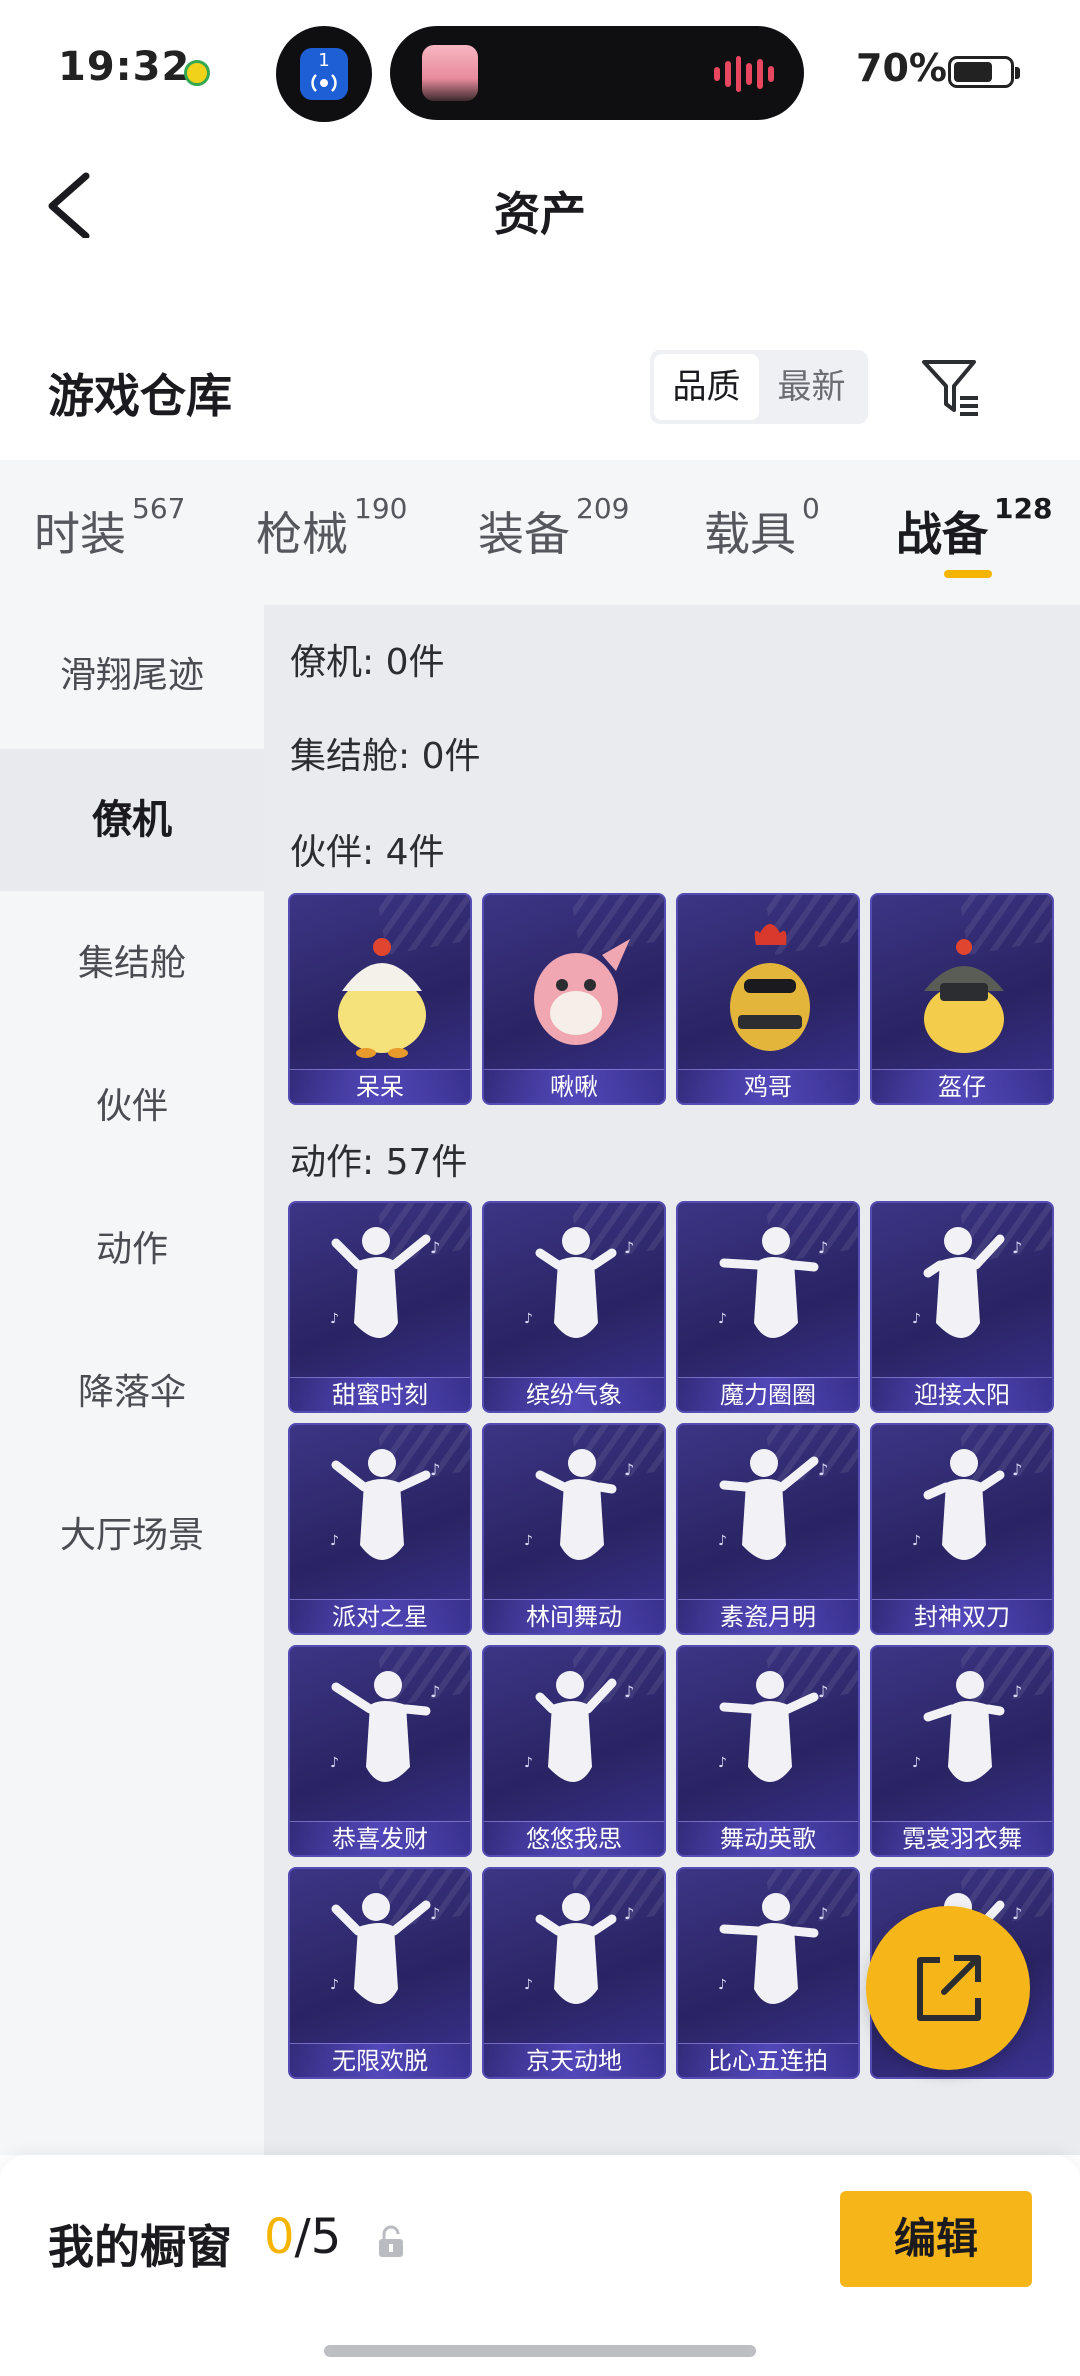 Image resolution: width=1080 pixels, height=2376 pixels. I want to click on dynamic-island-music, so click(597, 73).